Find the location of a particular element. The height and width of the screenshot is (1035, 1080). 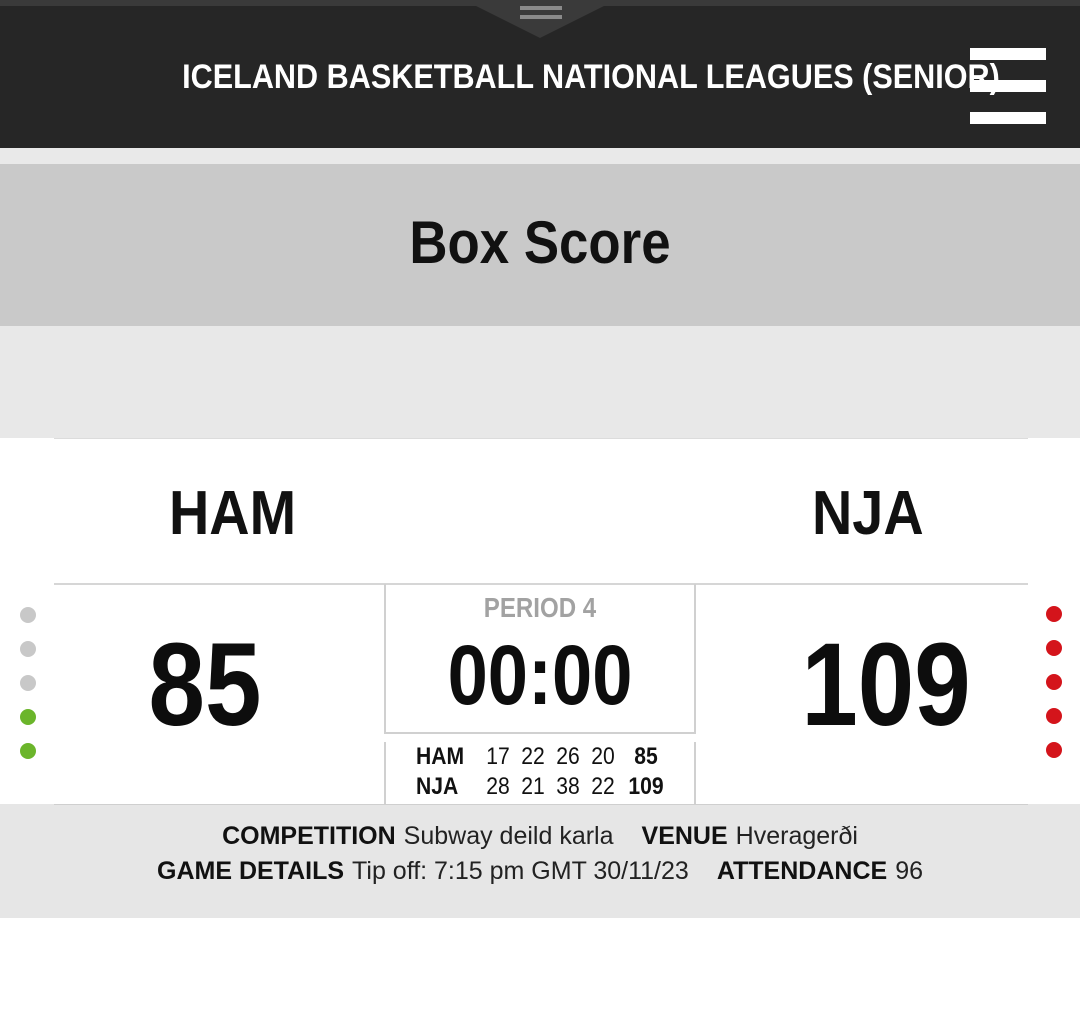

quarter-total: 85 is located at coordinates (646, 756).